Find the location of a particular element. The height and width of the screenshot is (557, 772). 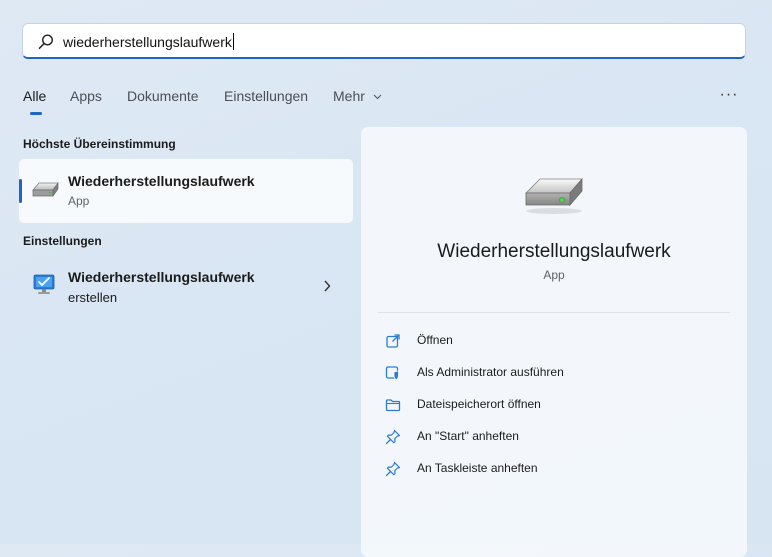

chevron-down-icon is located at coordinates (377, 97).